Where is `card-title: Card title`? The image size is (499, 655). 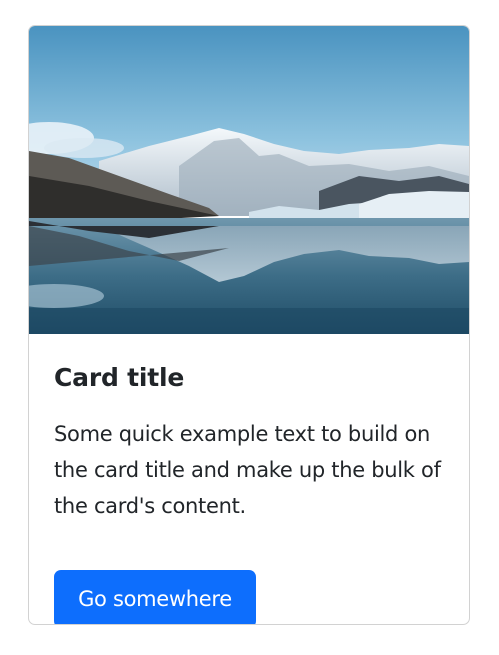 card-title: Card title is located at coordinates (119, 377).